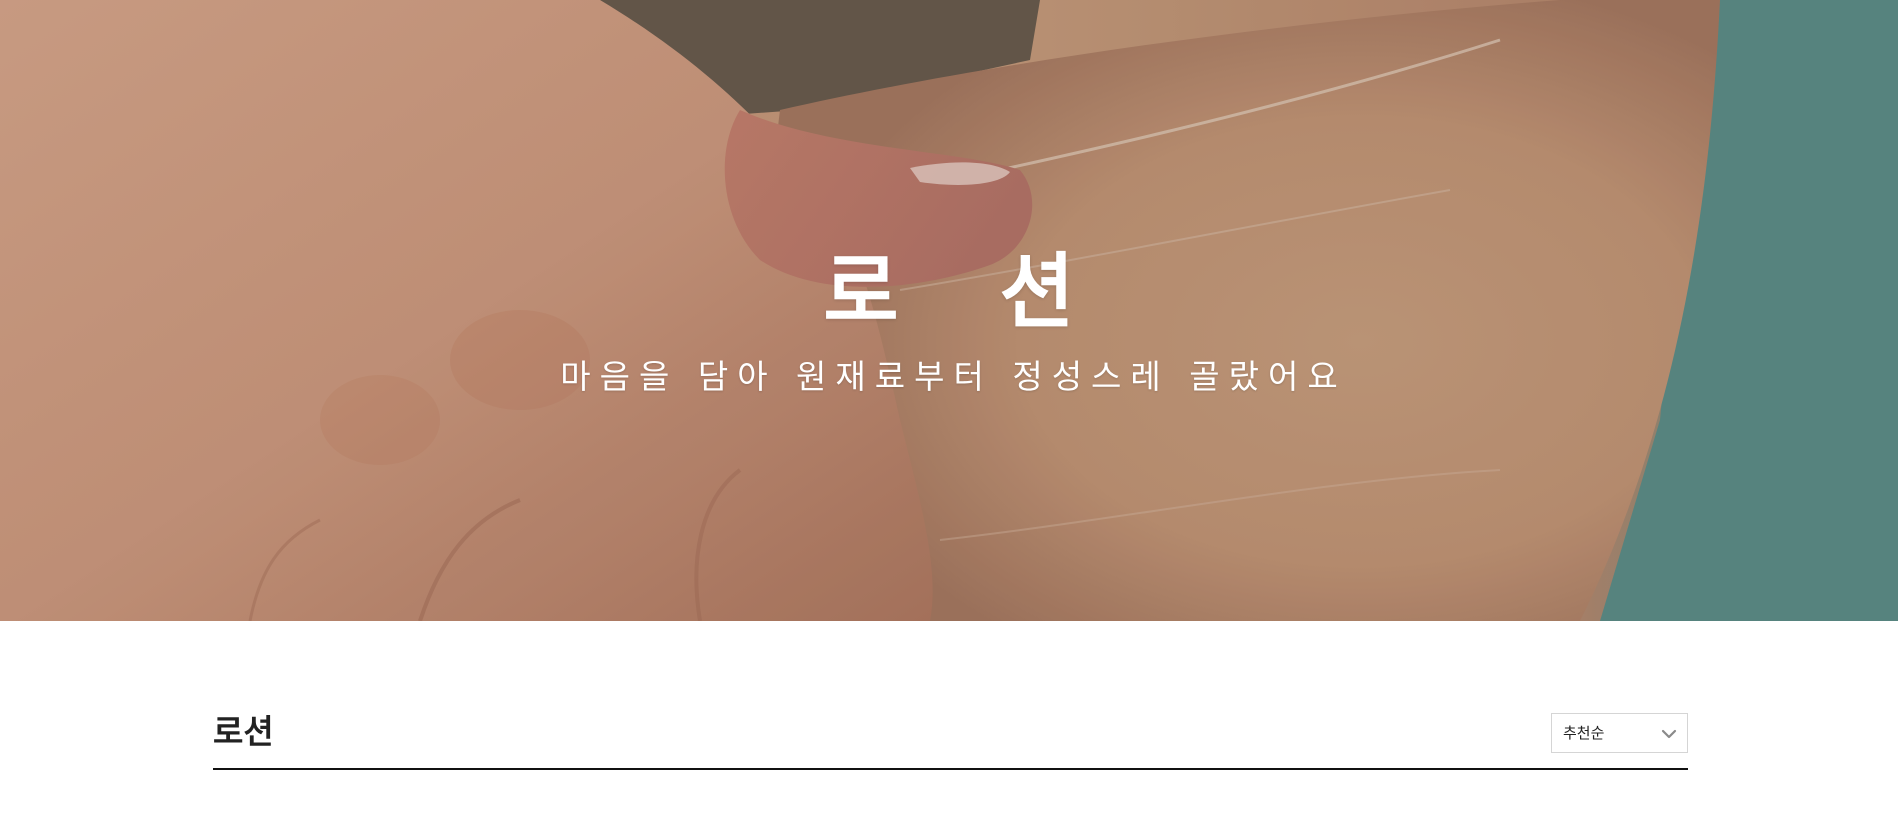 This screenshot has width=1898, height=818. I want to click on hero-title: 로 션, so click(967, 292).